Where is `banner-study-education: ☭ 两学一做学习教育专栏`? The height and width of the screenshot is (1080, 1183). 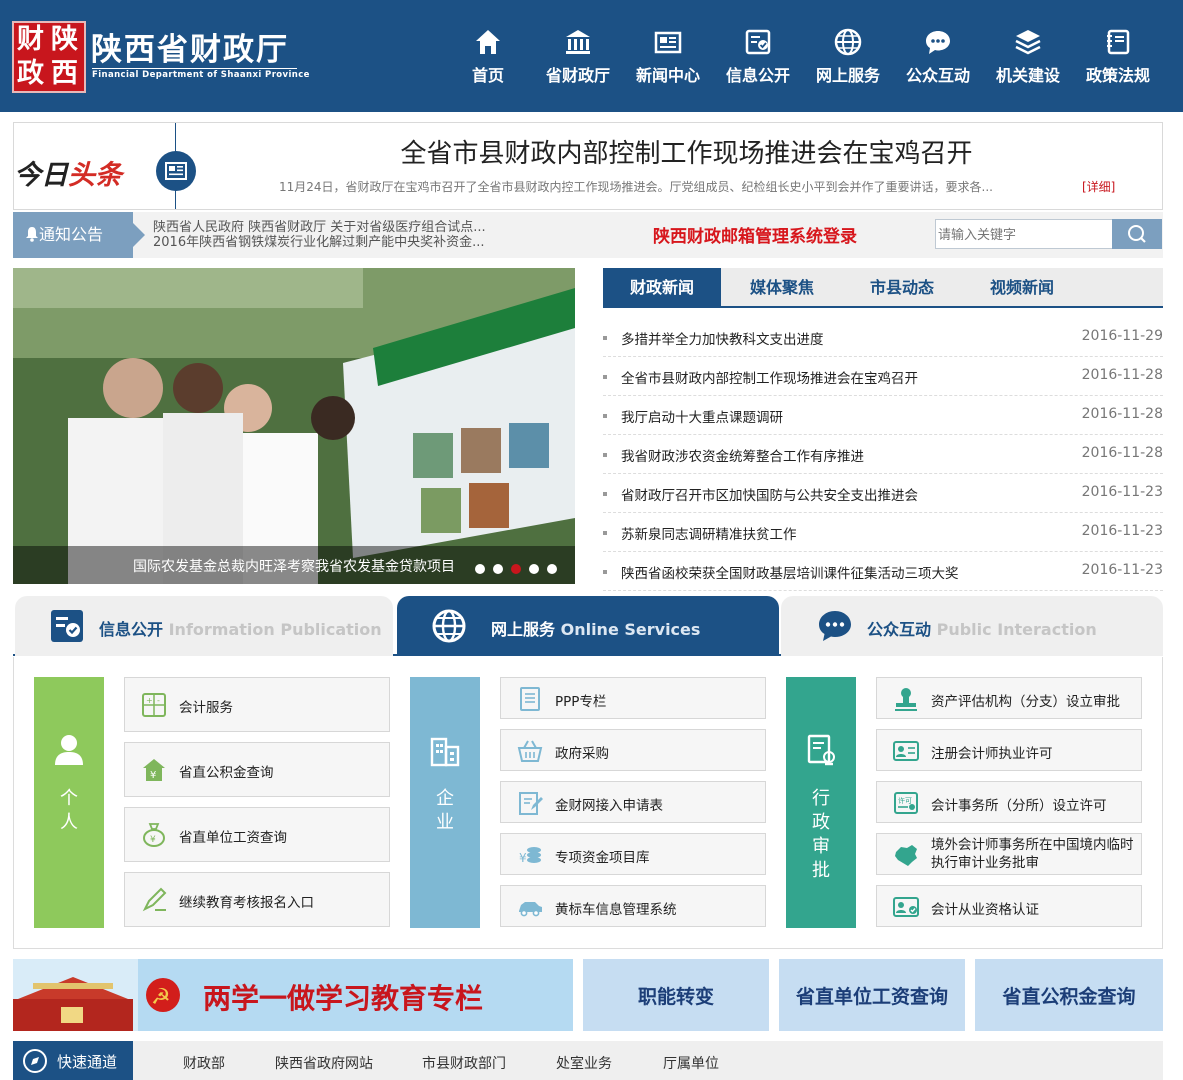 banner-study-education: ☭ 两学一做学习教育专栏 is located at coordinates (293, 995).